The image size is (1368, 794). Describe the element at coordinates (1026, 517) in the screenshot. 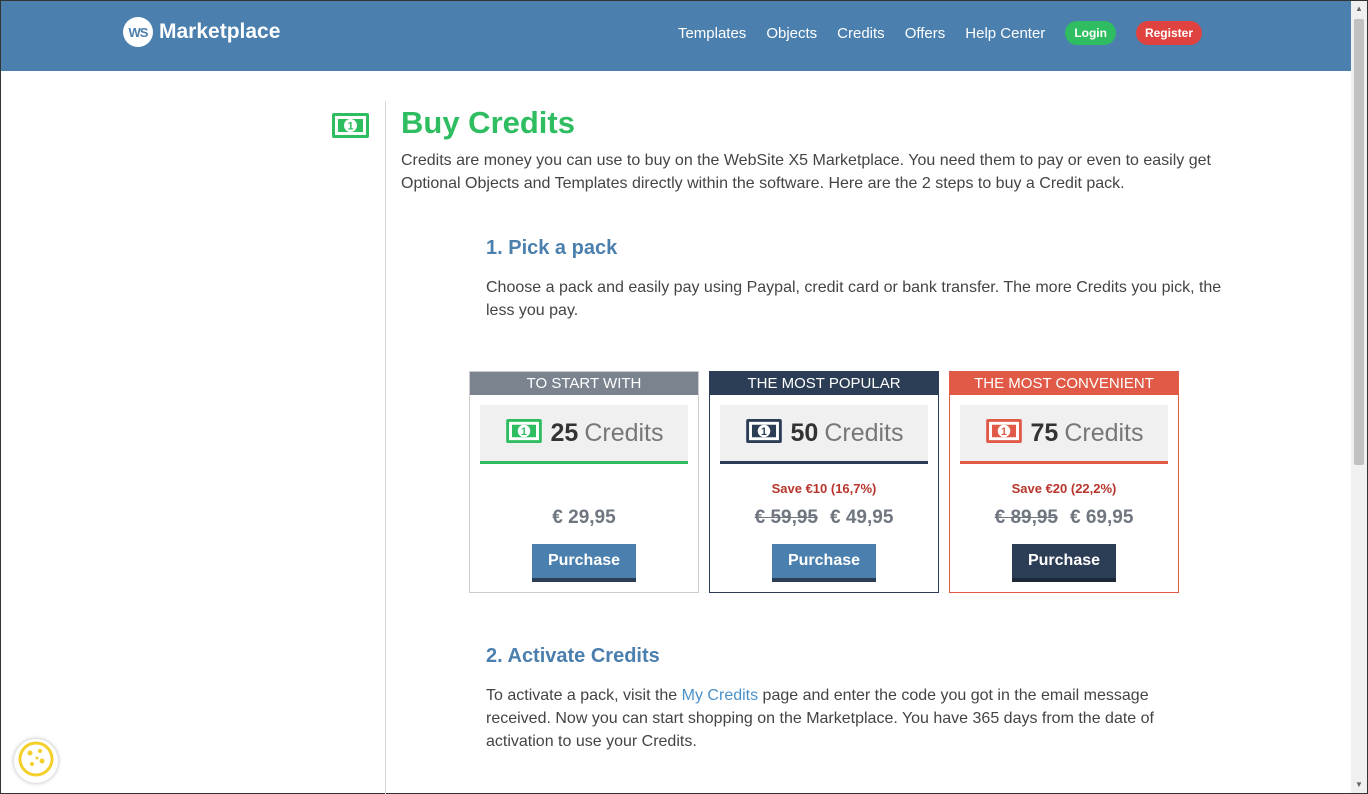

I see `old-price: € 89,95` at that location.